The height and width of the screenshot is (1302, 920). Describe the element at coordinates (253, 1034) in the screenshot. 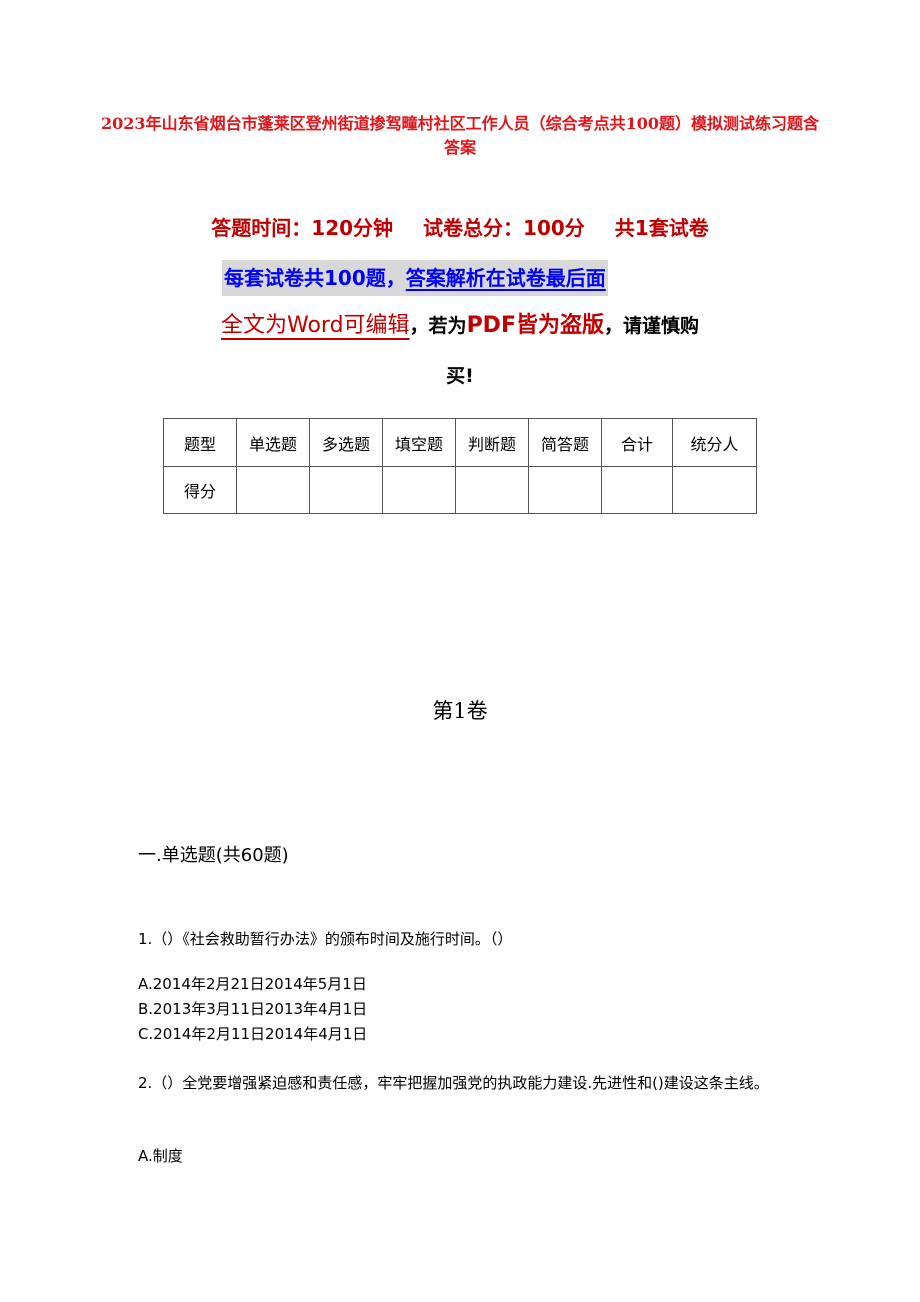

I see `option-c: C.2014年2月11日2014年4月1日` at that location.